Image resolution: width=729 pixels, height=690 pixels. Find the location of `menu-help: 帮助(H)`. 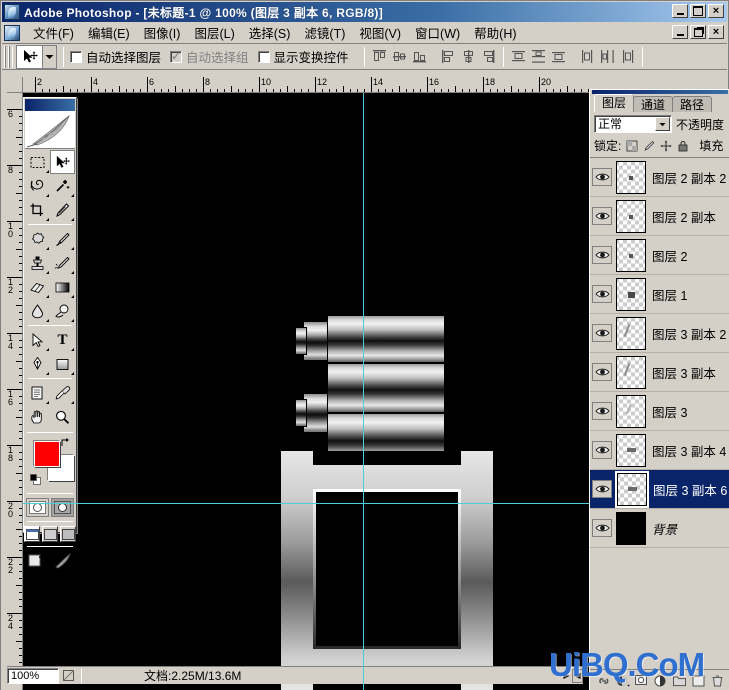

menu-help: 帮助(H) is located at coordinates (495, 32).